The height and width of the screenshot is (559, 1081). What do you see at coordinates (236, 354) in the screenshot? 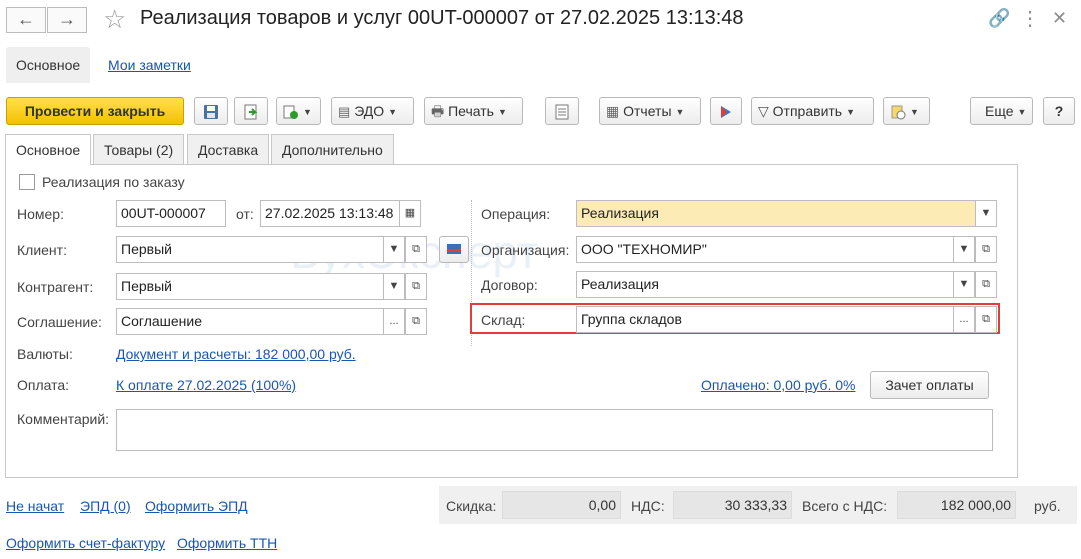
I see `currency-link: Документ и расчеты: 182 000,00 руб.` at bounding box center [236, 354].